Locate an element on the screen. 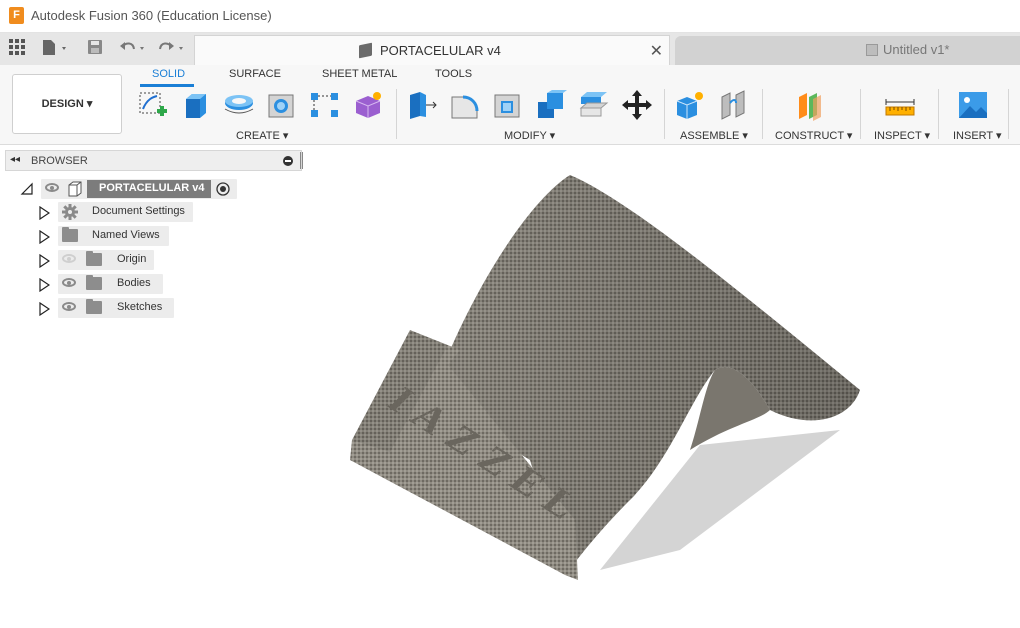 The width and height of the screenshot is (1020, 628). minimize-panel-icon is located at coordinates (288, 161).